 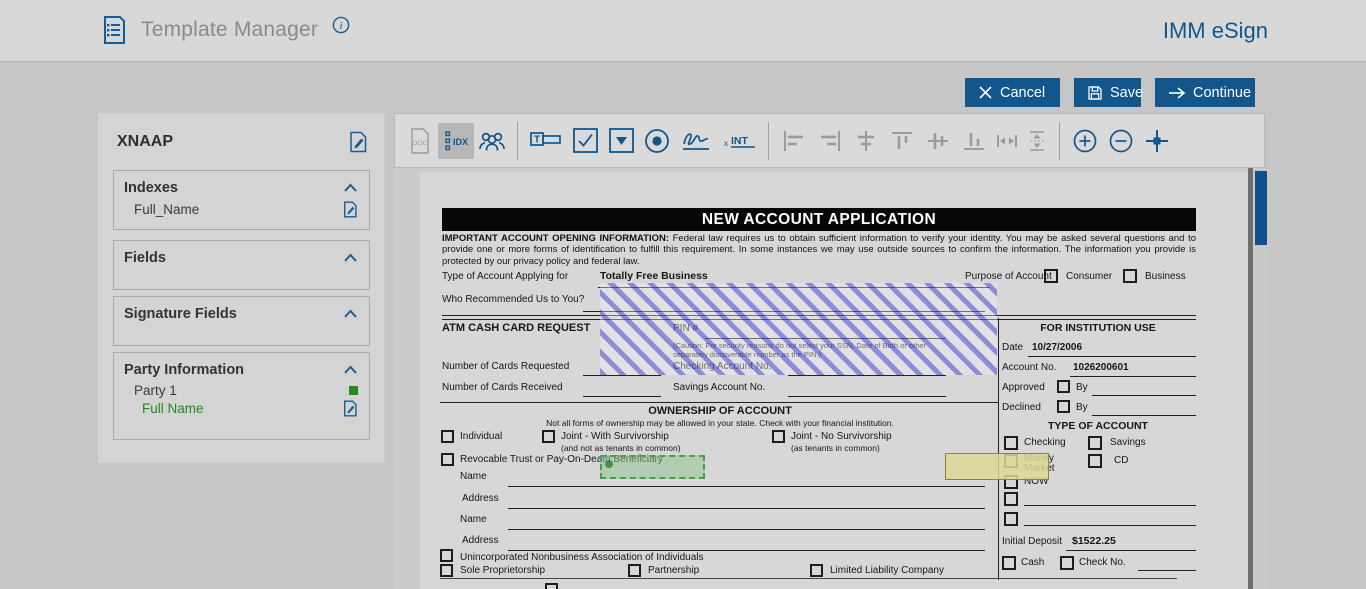 What do you see at coordinates (1011, 519) in the screenshot?
I see `other-account-checkbox` at bounding box center [1011, 519].